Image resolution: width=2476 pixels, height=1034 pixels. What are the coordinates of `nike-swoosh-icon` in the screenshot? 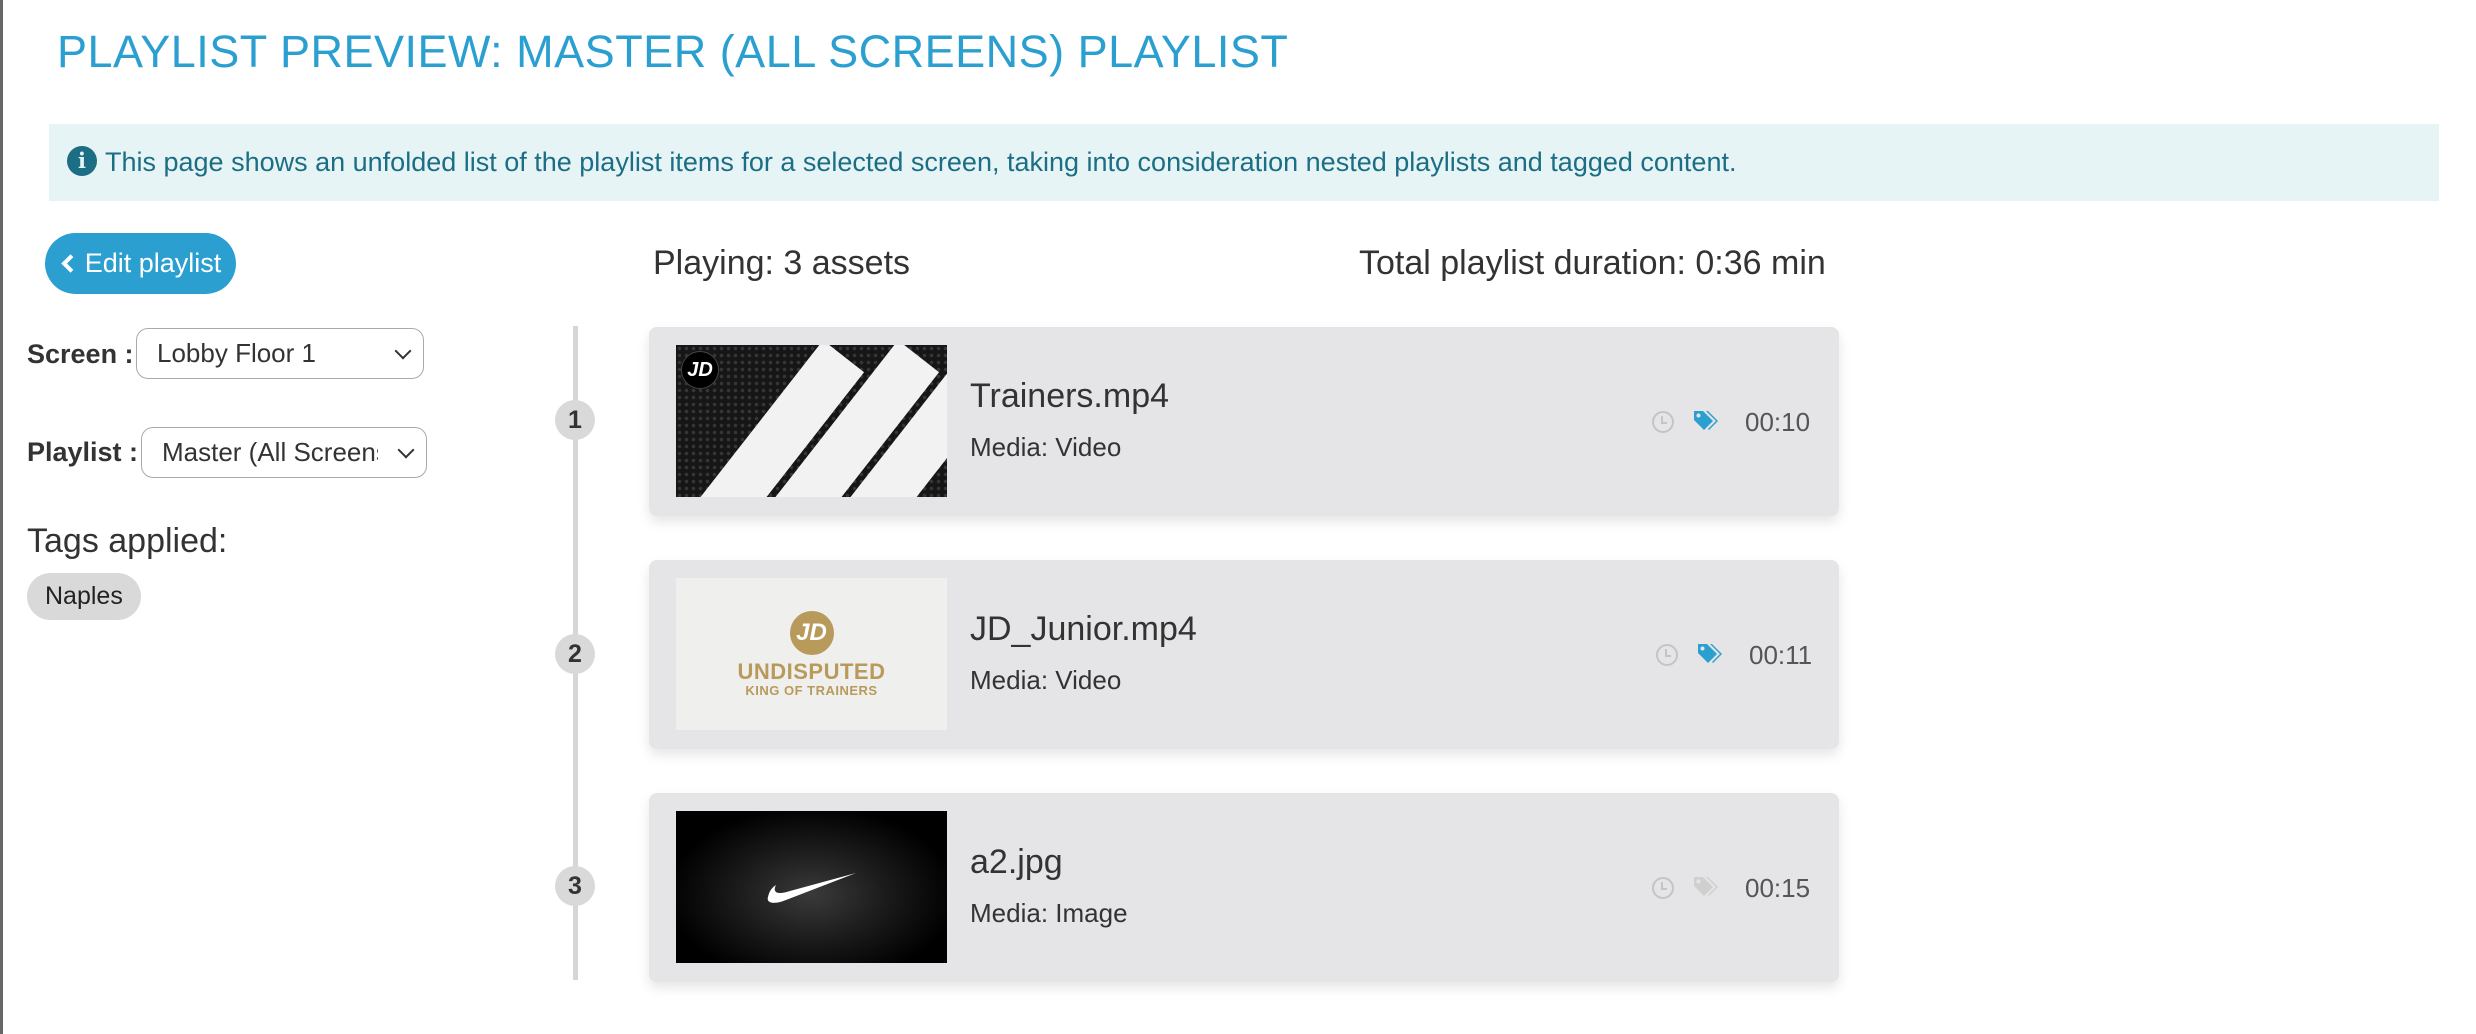 It's located at (811, 888).